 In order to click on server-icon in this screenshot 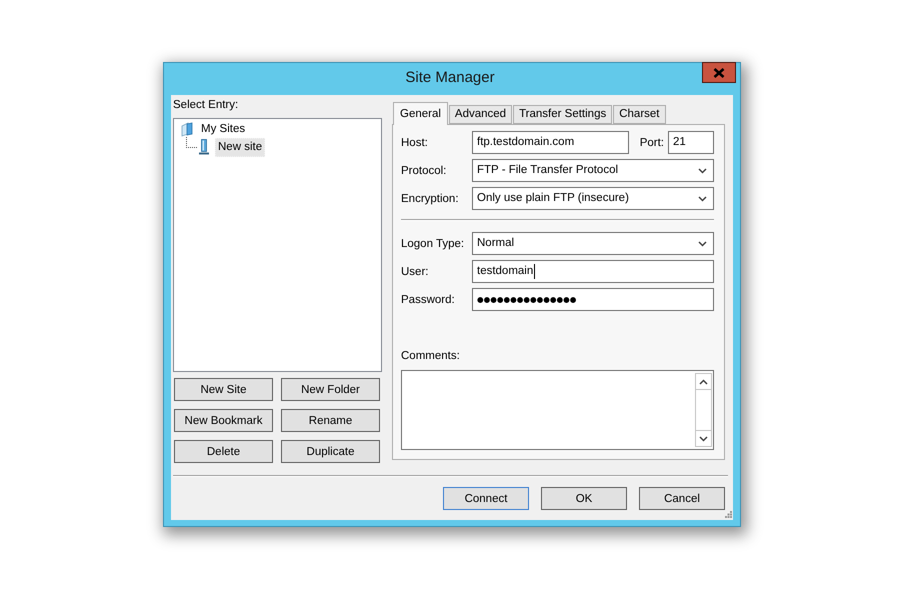, I will do `click(204, 147)`.